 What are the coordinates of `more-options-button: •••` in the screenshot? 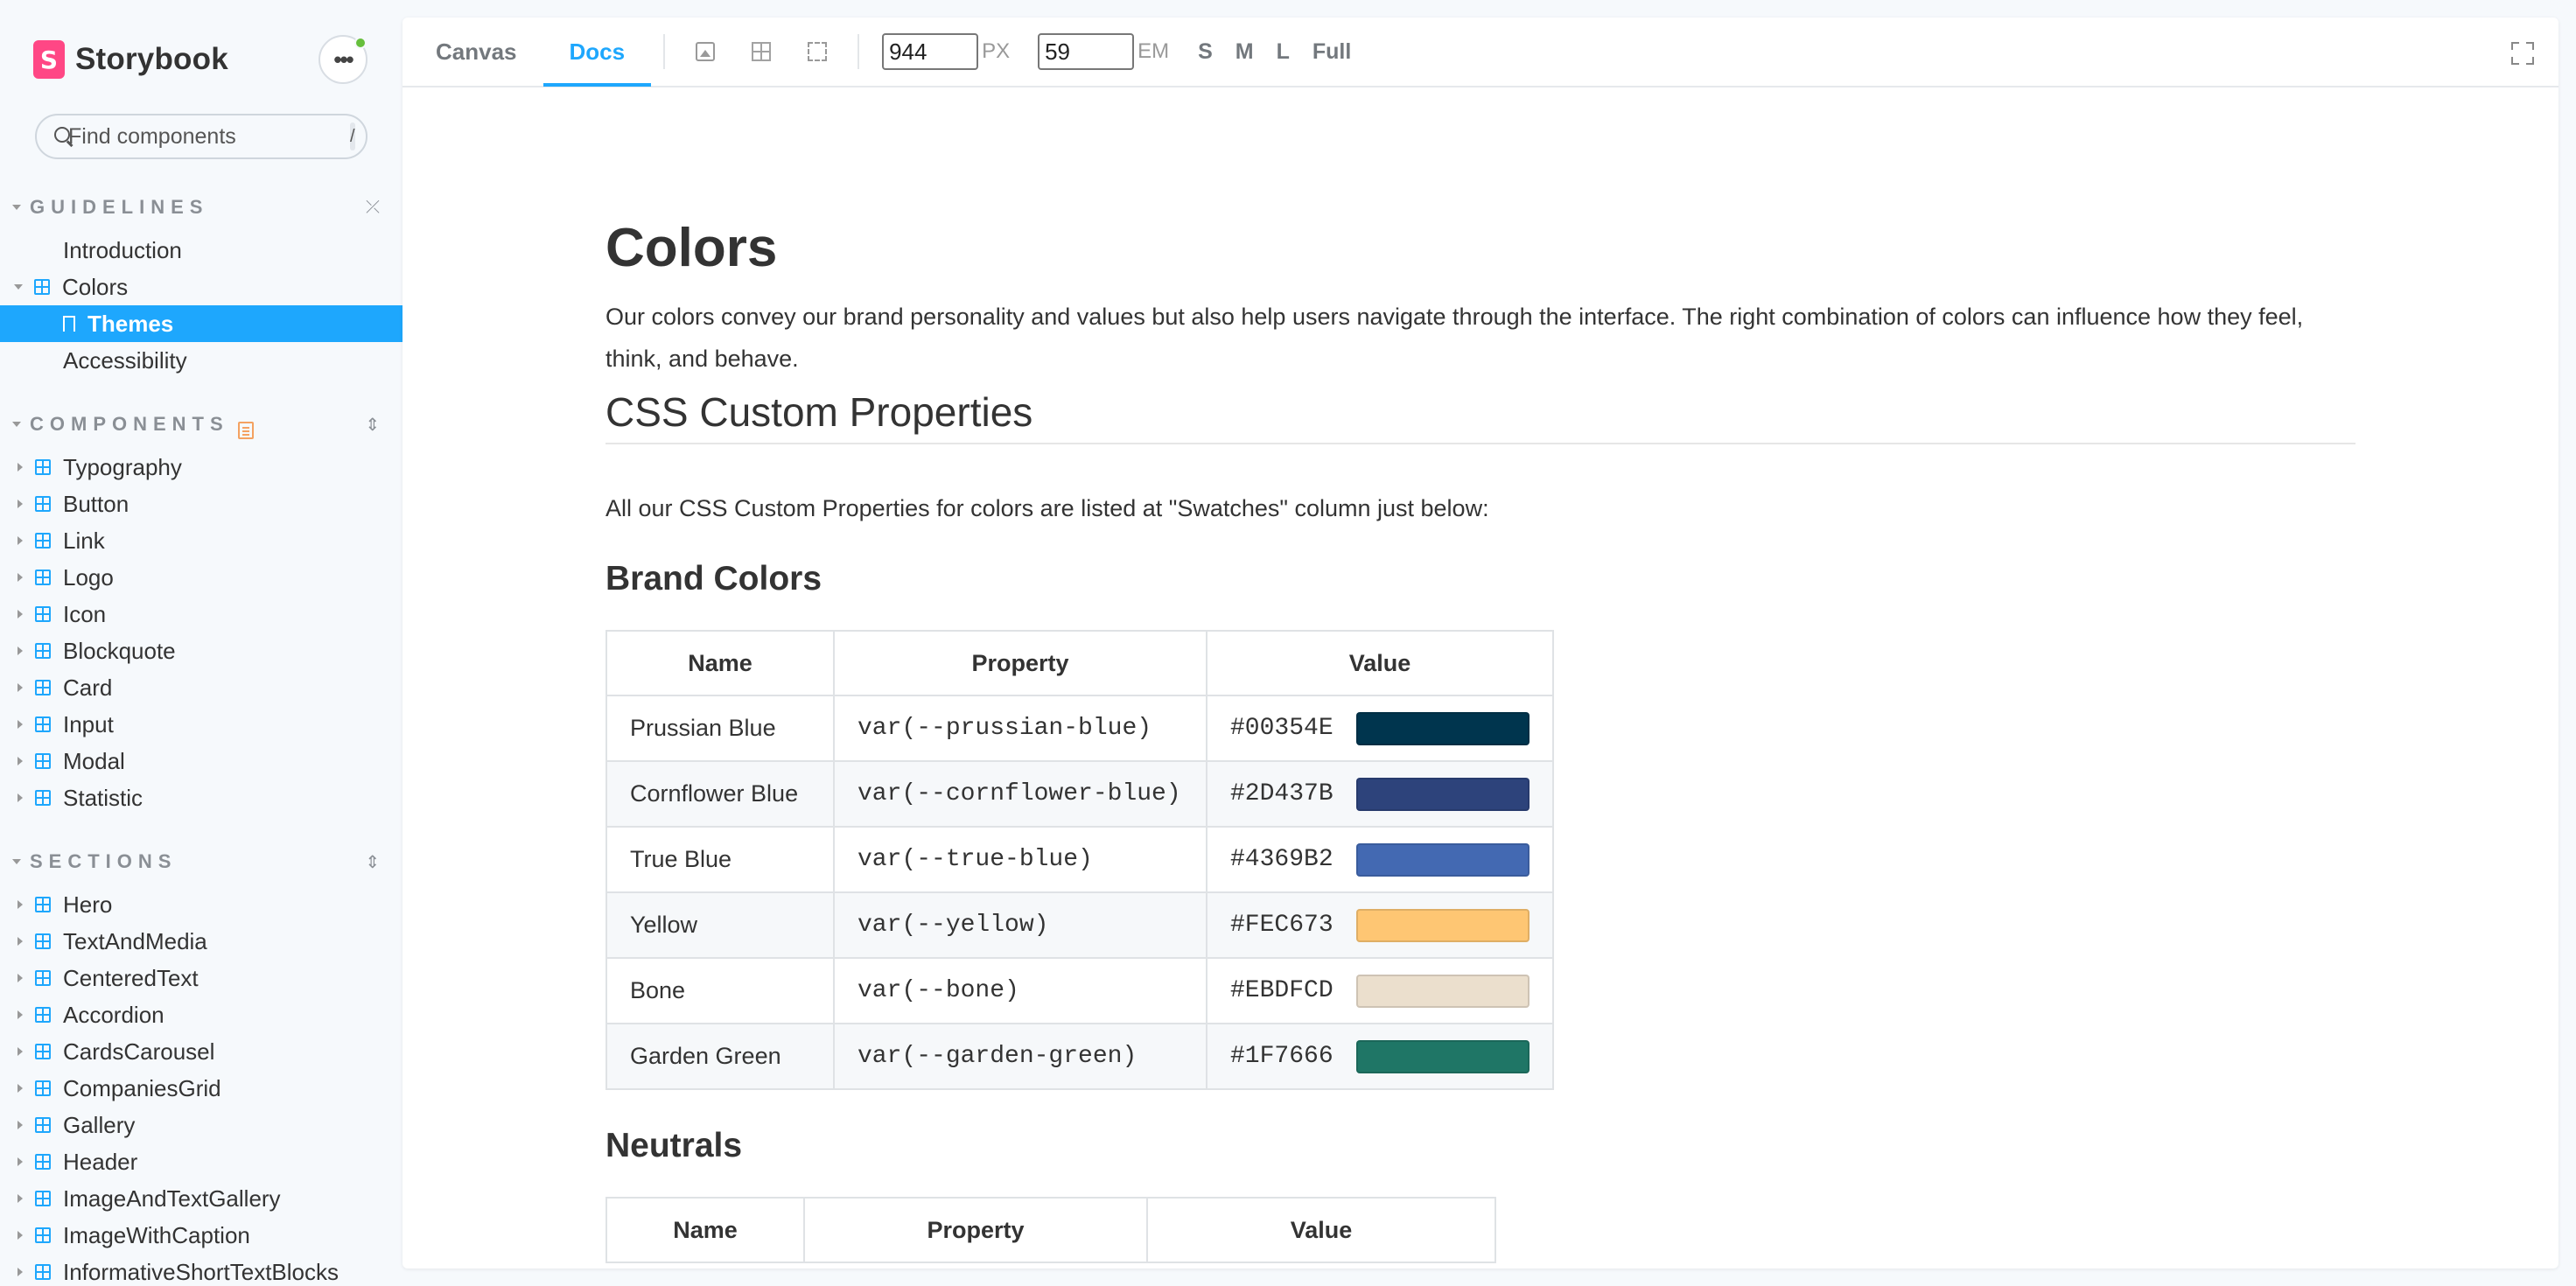 It's located at (343, 59).